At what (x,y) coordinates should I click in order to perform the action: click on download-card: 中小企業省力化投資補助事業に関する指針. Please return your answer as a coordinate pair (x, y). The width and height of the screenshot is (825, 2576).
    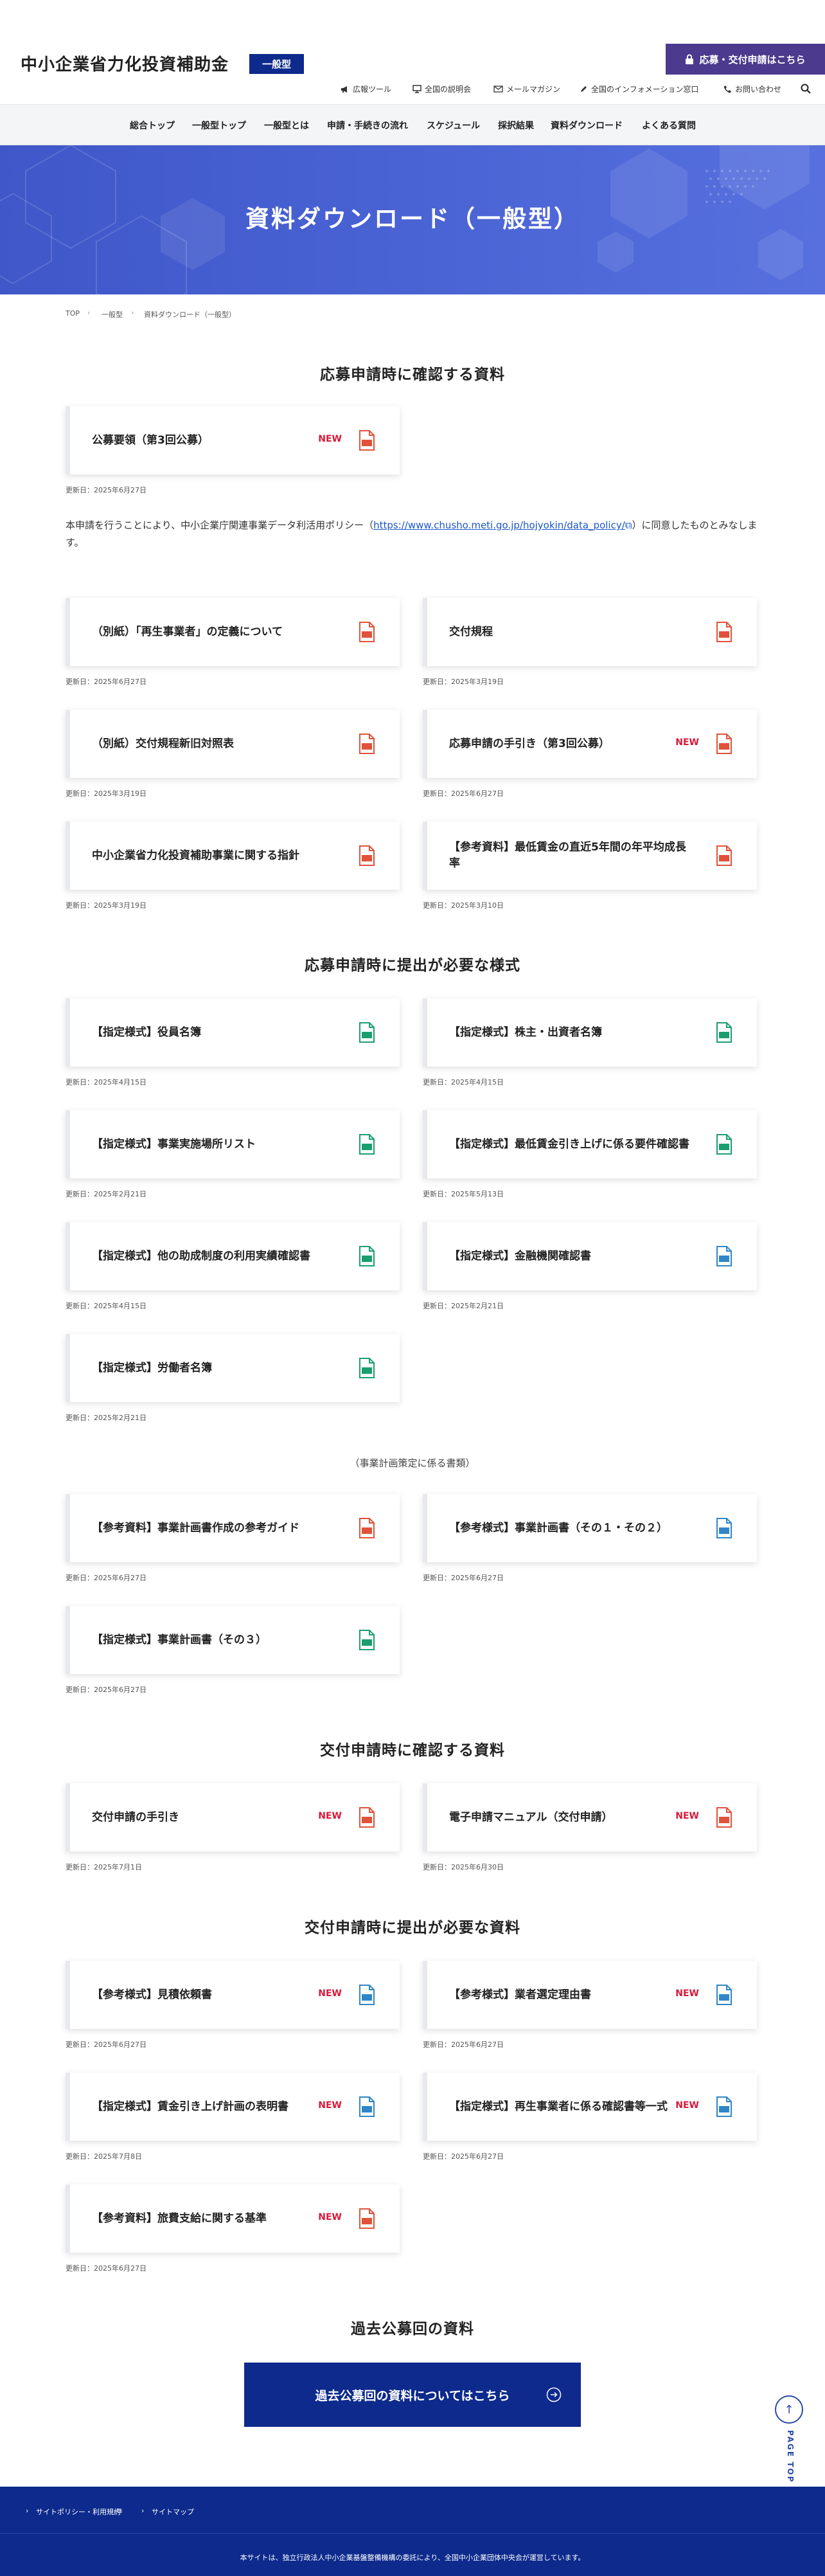
    Looking at the image, I should click on (233, 856).